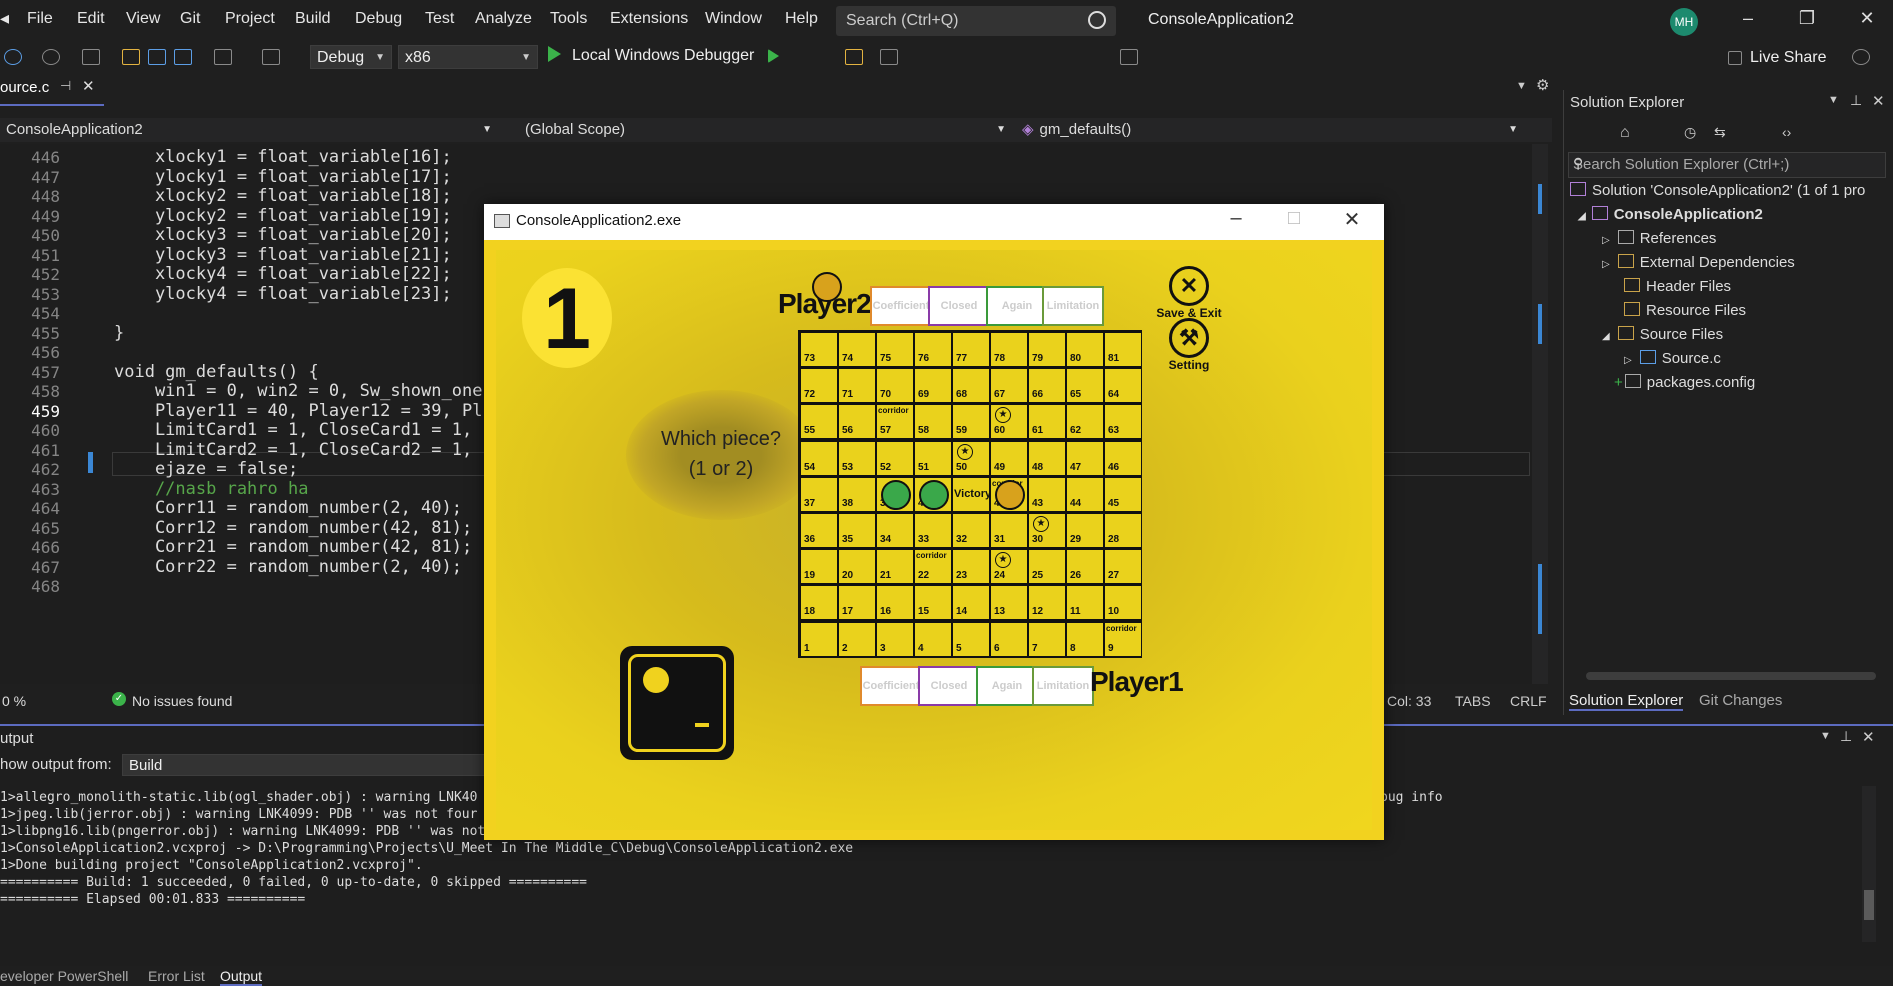 The width and height of the screenshot is (1893, 986). I want to click on p2-card-coefficient: Coefficient, so click(901, 306).